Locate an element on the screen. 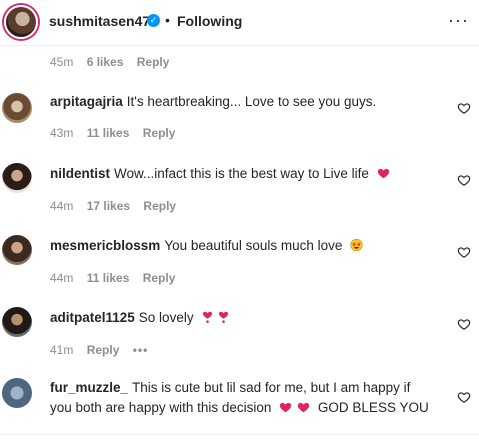  commenter-username: arpitagajria is located at coordinates (86, 101).